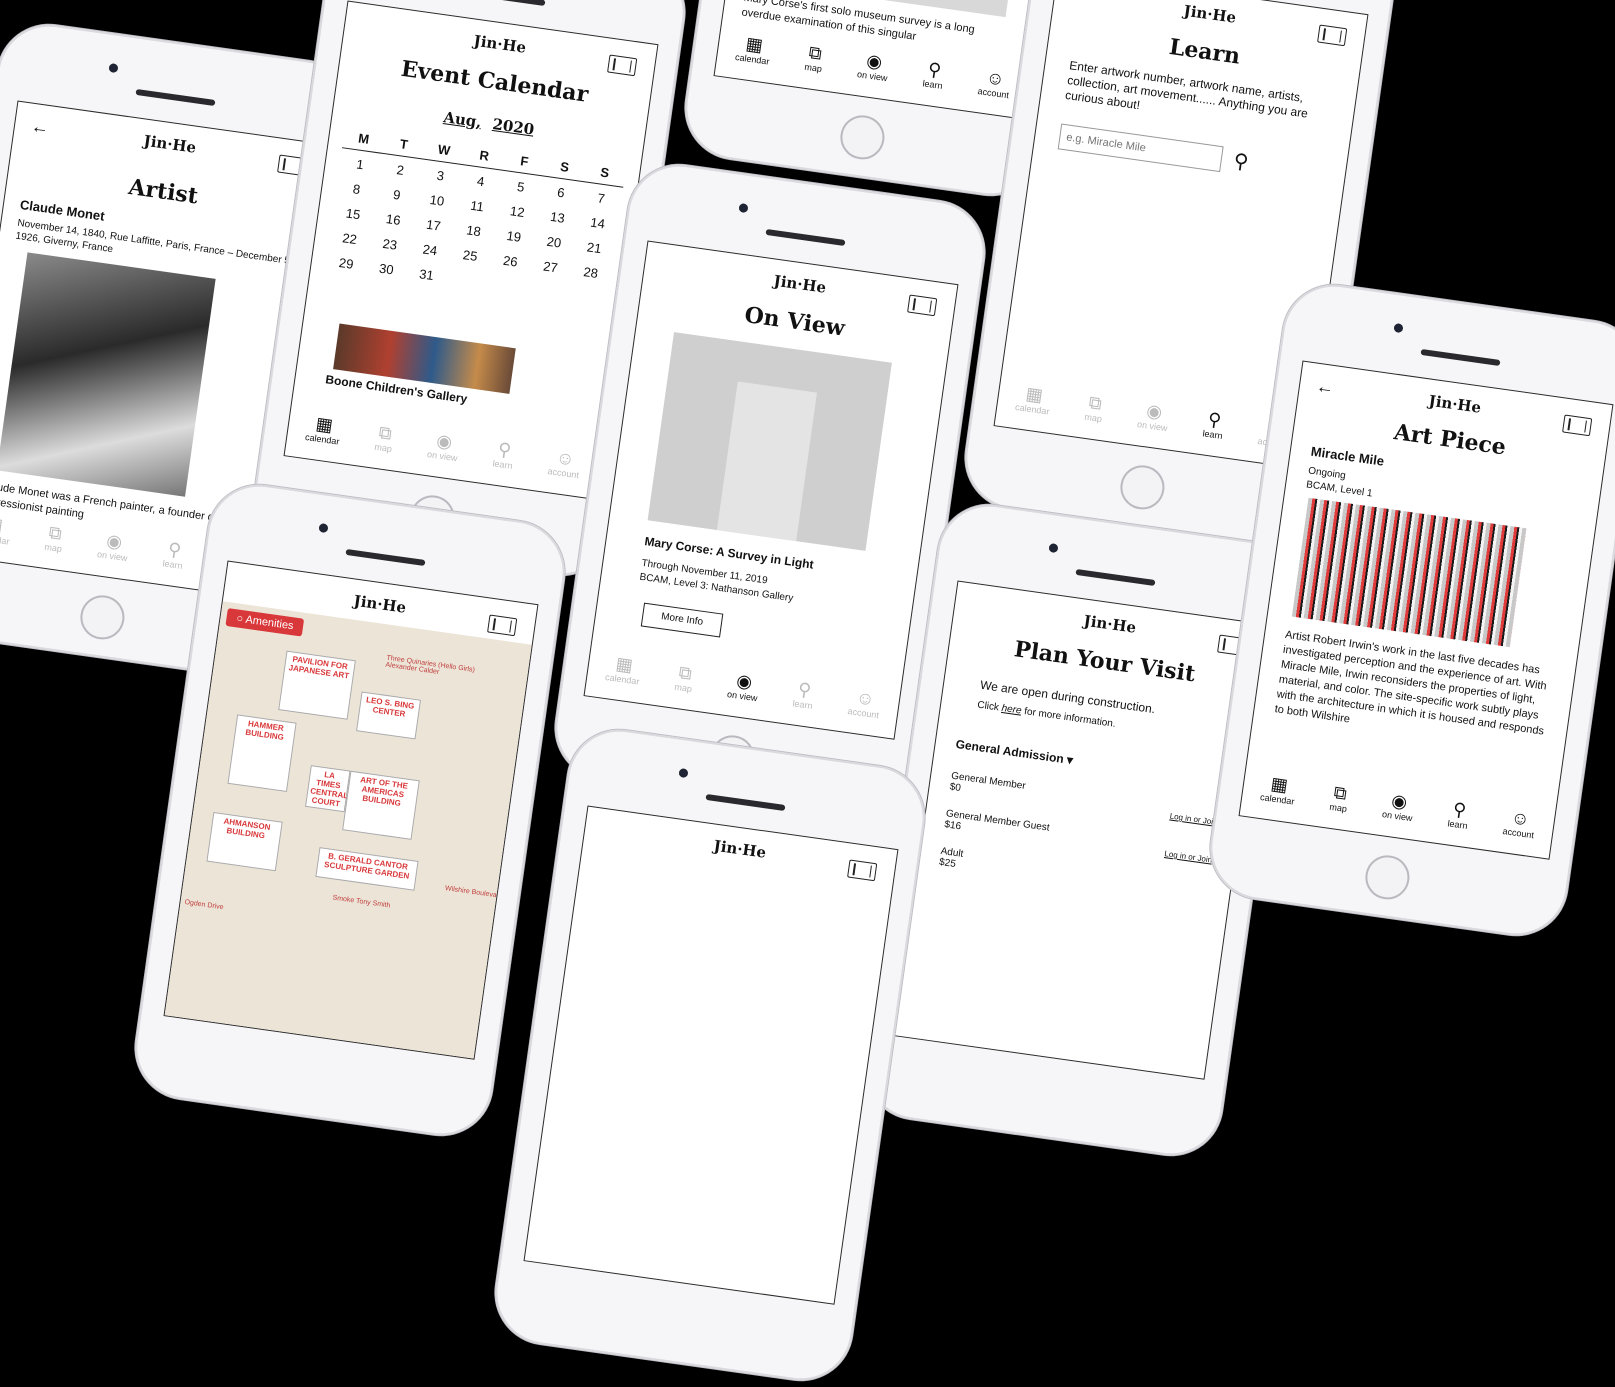  What do you see at coordinates (550, 267) in the screenshot?
I see `calendar-day: 27` at bounding box center [550, 267].